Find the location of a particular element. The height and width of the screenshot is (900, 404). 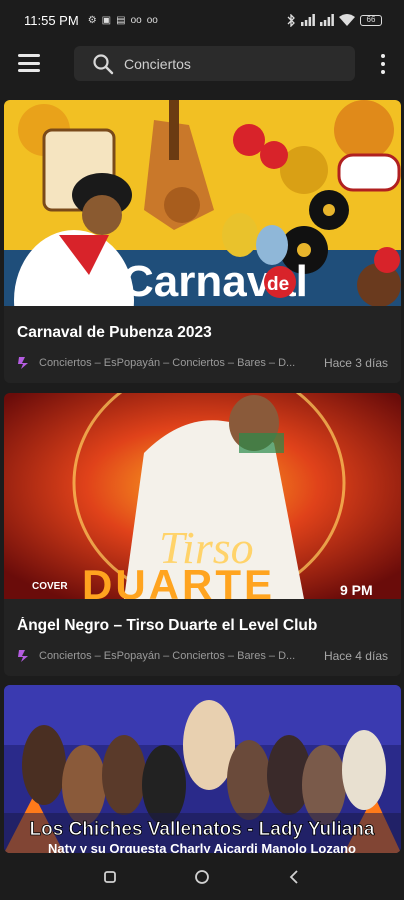

time-text: 9 PM is located at coordinates (356, 590).